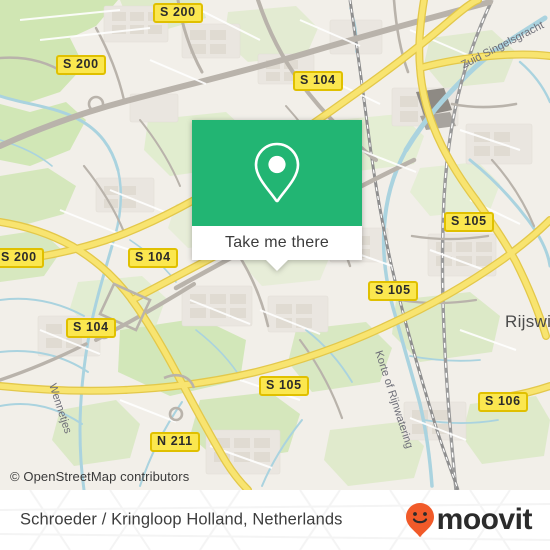  I want to click on map-pin-icon, so click(277, 172).